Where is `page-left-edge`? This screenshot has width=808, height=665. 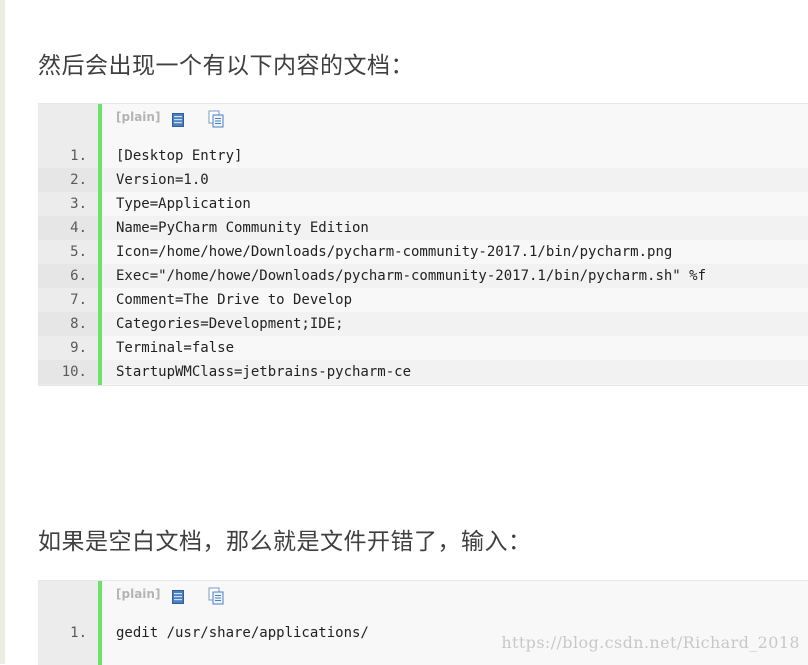 page-left-edge is located at coordinates (2, 332).